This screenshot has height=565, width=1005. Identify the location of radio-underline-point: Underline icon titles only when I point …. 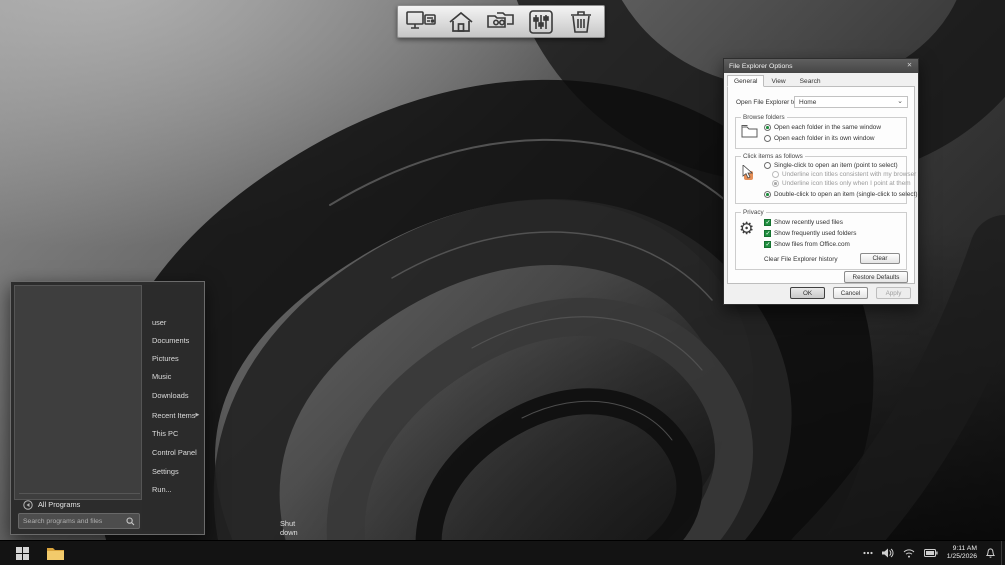
(841, 183).